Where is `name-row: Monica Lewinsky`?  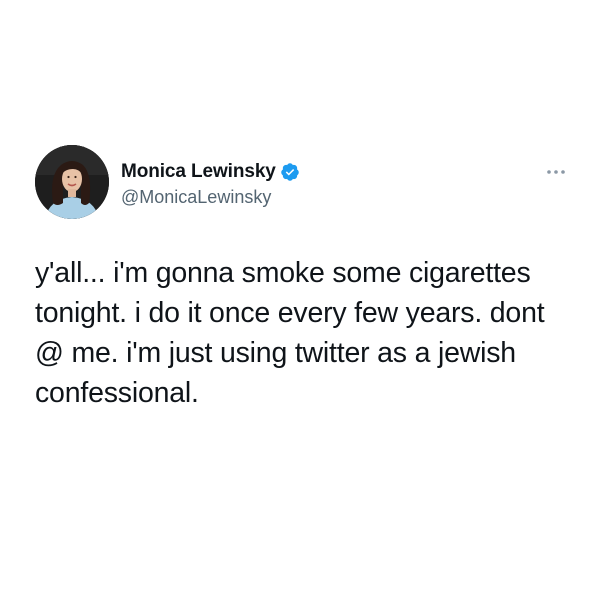 name-row: Monica Lewinsky is located at coordinates (210, 172).